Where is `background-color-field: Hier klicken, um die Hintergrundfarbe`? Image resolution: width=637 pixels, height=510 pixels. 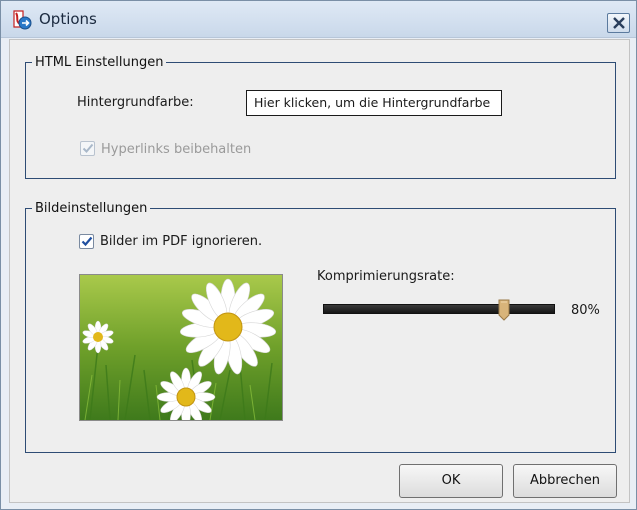
background-color-field: Hier klicken, um die Hintergrundfarbe is located at coordinates (374, 103).